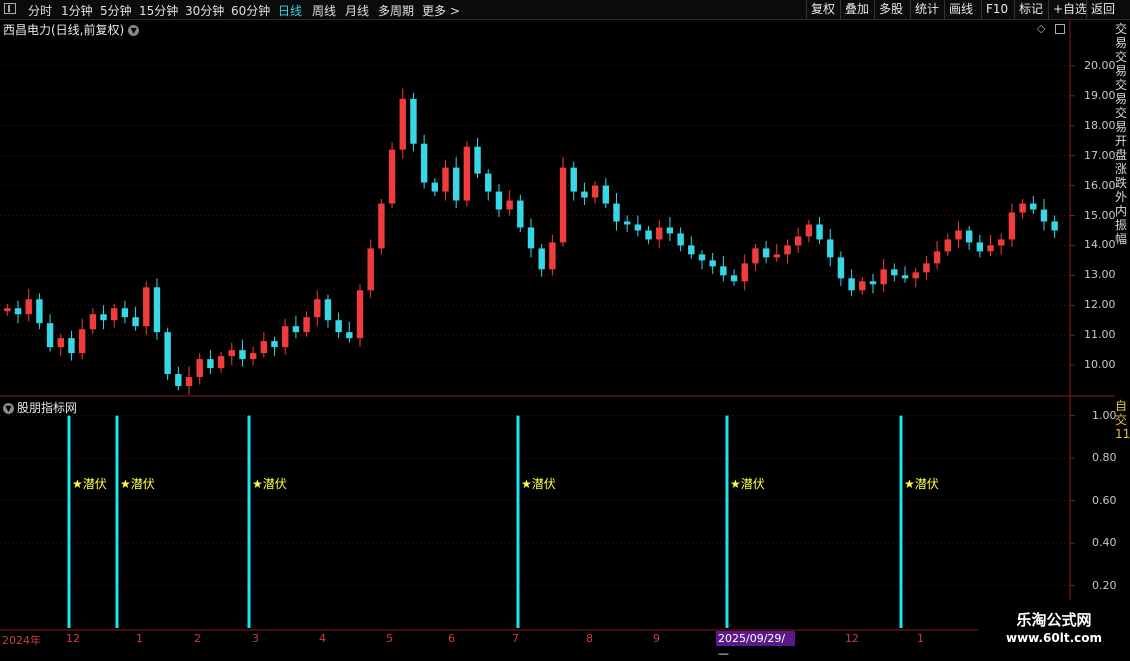 This screenshot has height=661, width=1130. I want to click on date-axis-label: 7, so click(515, 638).